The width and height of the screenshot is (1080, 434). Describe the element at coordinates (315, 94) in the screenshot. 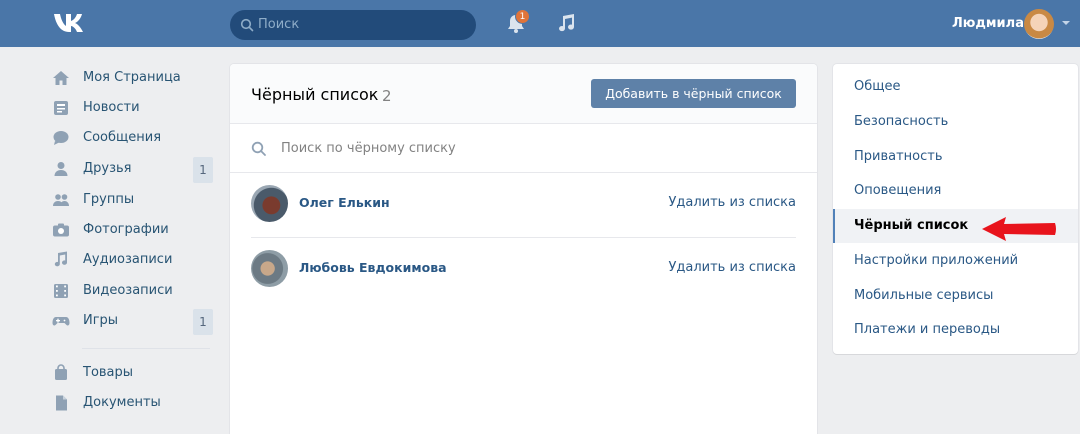

I see `page-title: Чёрный список` at that location.